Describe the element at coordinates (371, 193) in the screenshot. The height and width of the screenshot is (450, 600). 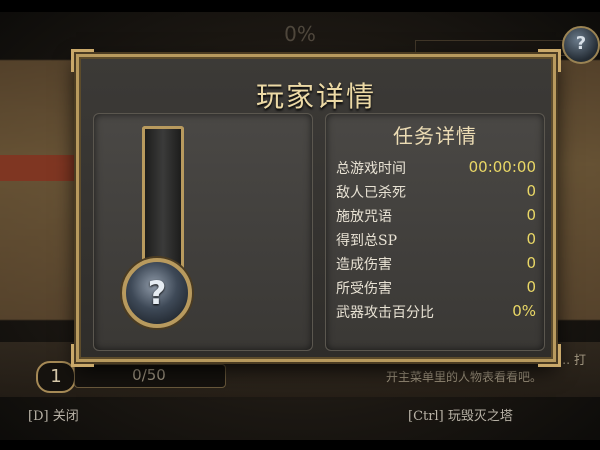
I see `stat-label: 敌人已杀死` at that location.